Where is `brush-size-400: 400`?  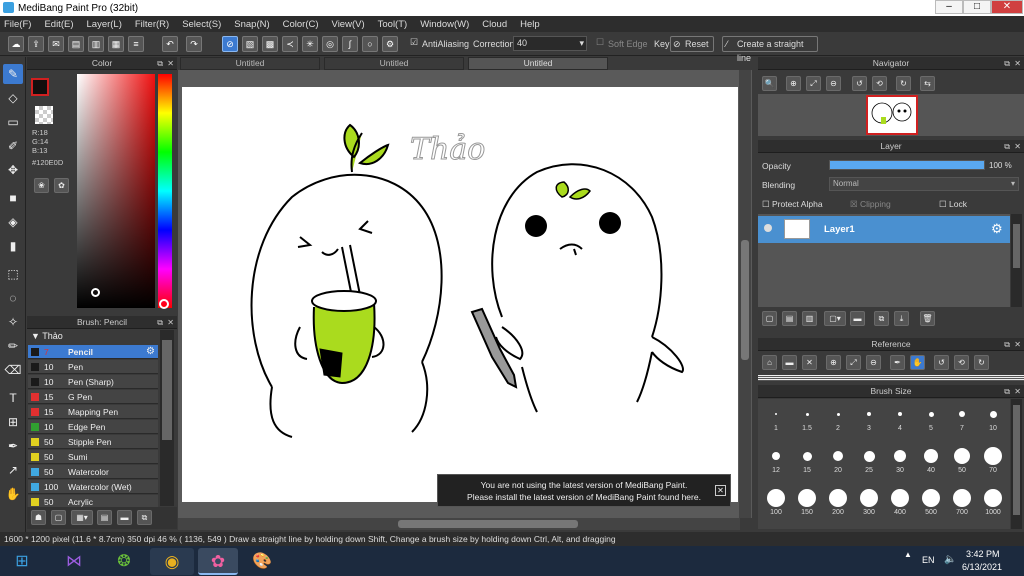 brush-size-400: 400 is located at coordinates (900, 506).